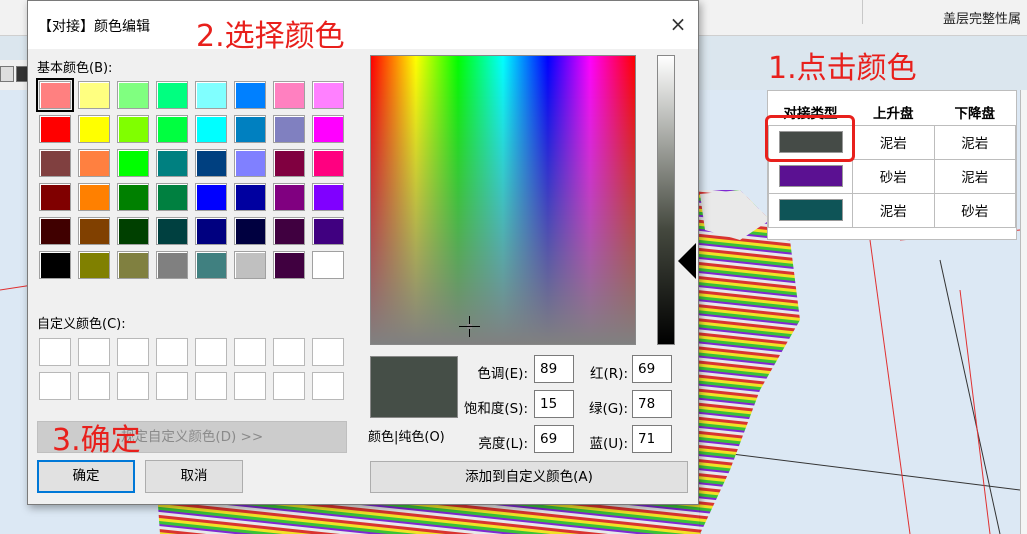 The height and width of the screenshot is (534, 1027). Describe the element at coordinates (270, 36) in the screenshot. I see `annotation-step2: 2.选择颜色` at that location.